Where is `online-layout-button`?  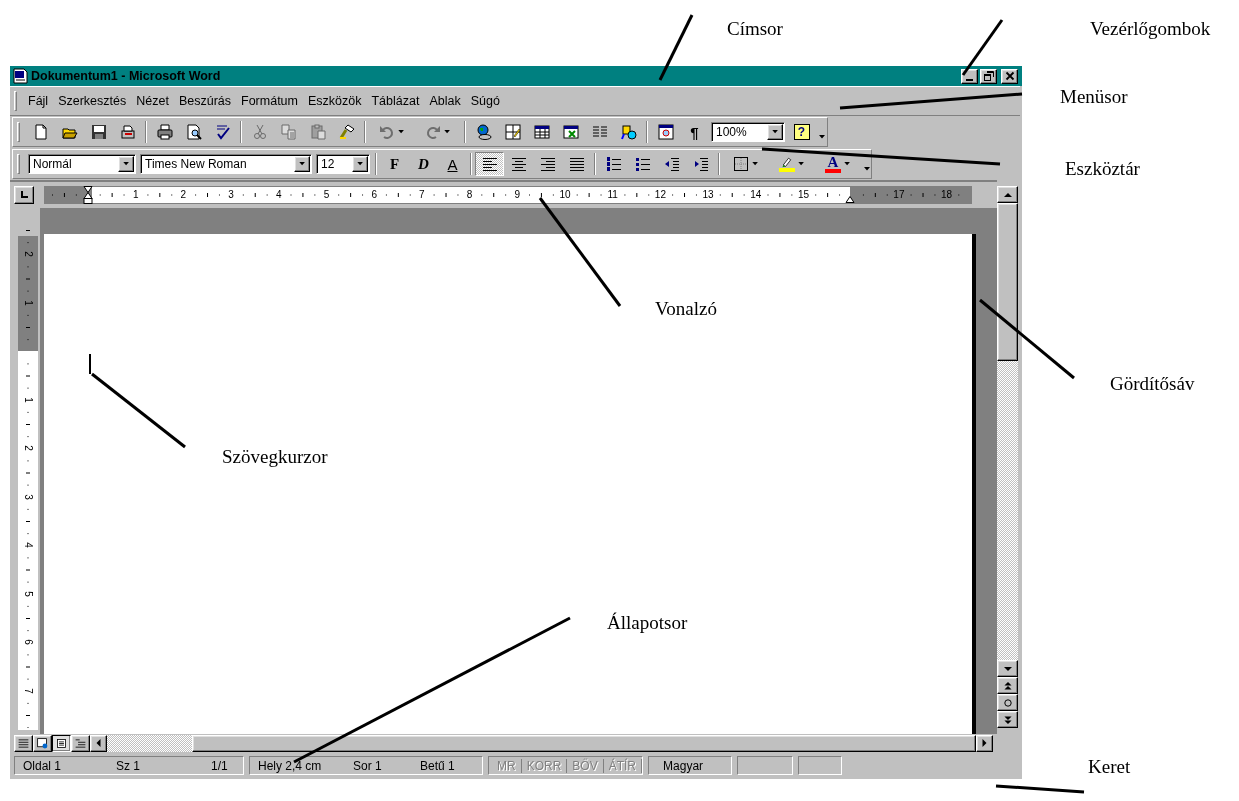
online-layout-button is located at coordinates (42, 743).